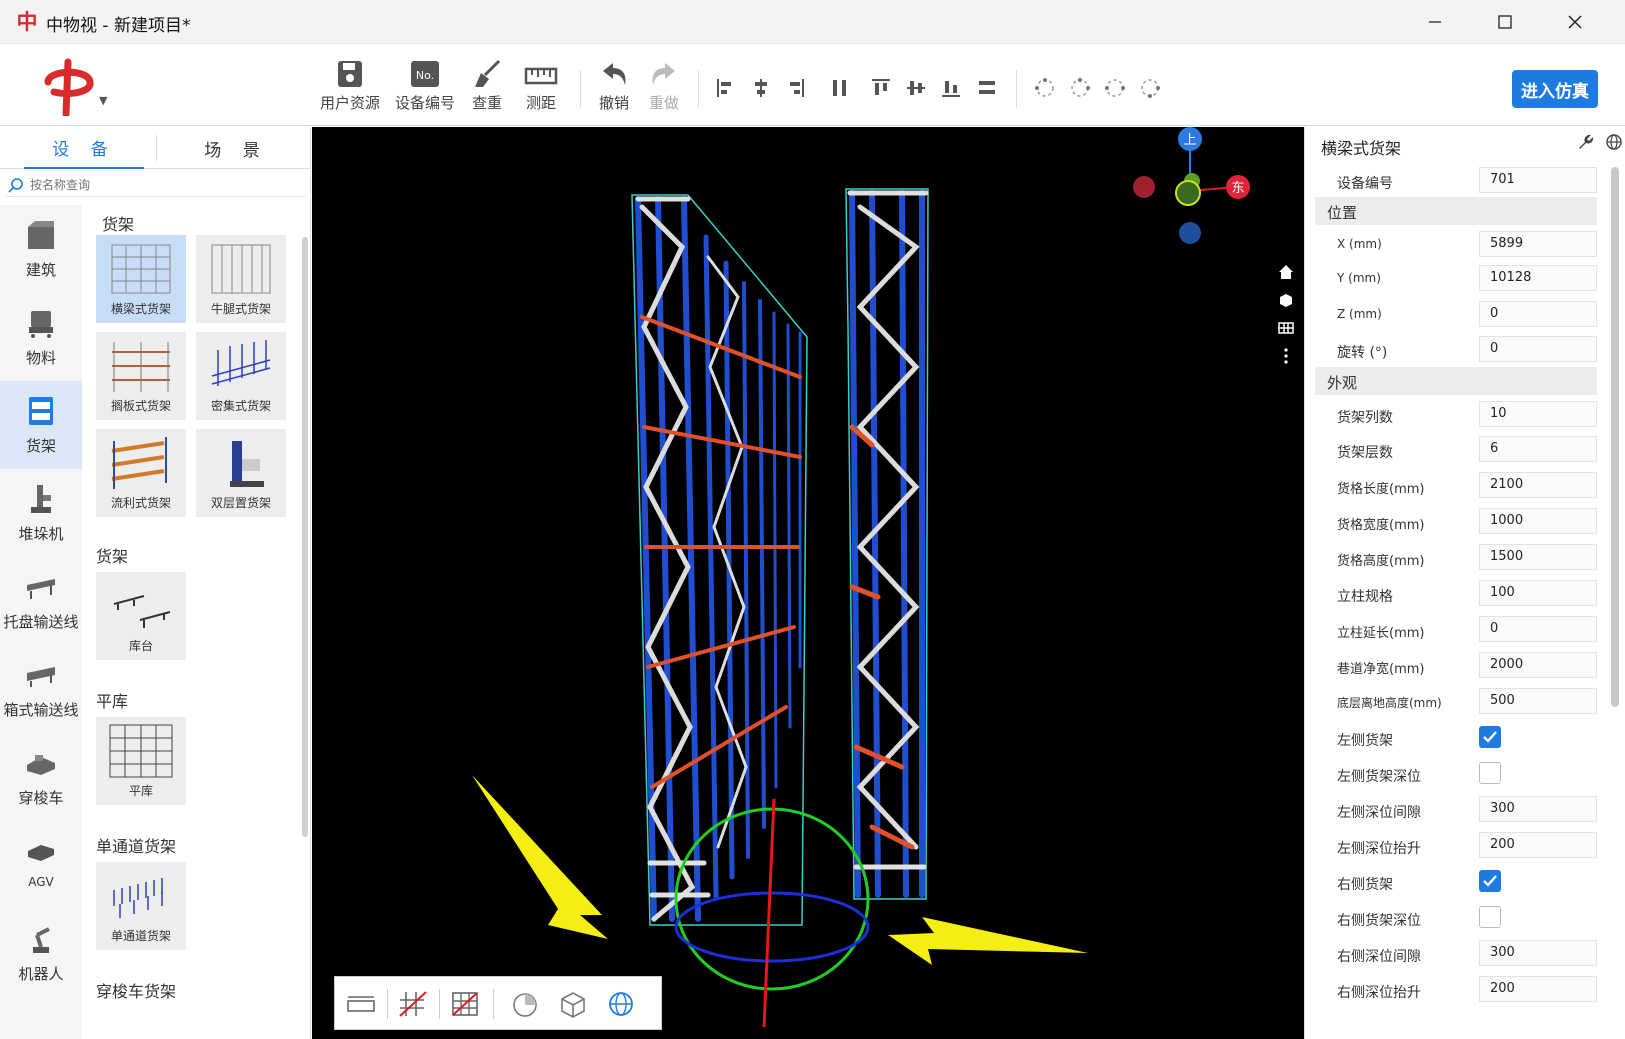 This screenshot has height=1039, width=1625. What do you see at coordinates (465, 1004) in the screenshot?
I see `grid-toggle-2-button` at bounding box center [465, 1004].